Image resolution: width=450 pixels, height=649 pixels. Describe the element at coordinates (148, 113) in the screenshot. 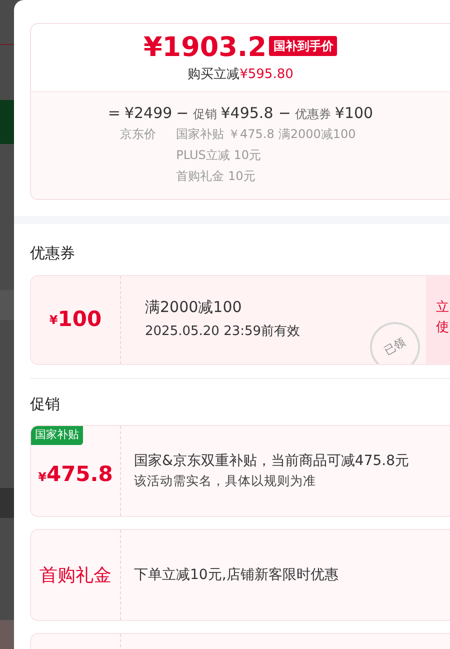

I see `breakdown-amount: ¥2499` at that location.